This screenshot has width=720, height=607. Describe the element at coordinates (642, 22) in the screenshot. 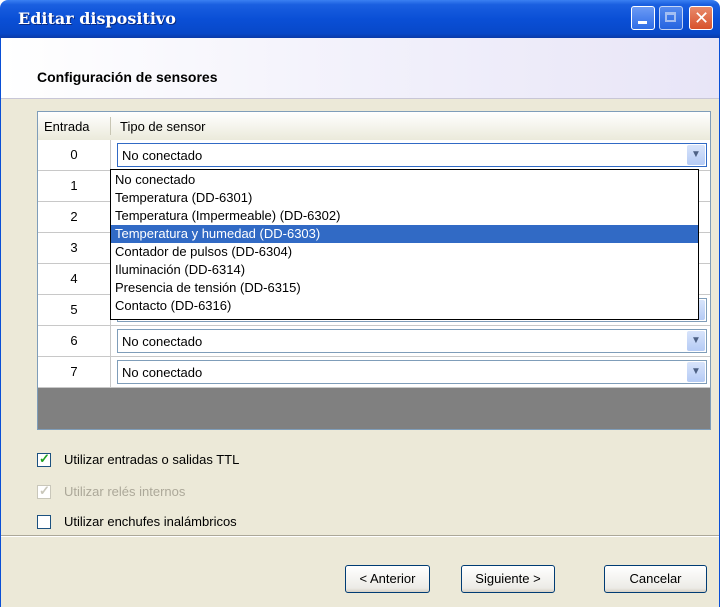

I see `minimize-icon` at that location.